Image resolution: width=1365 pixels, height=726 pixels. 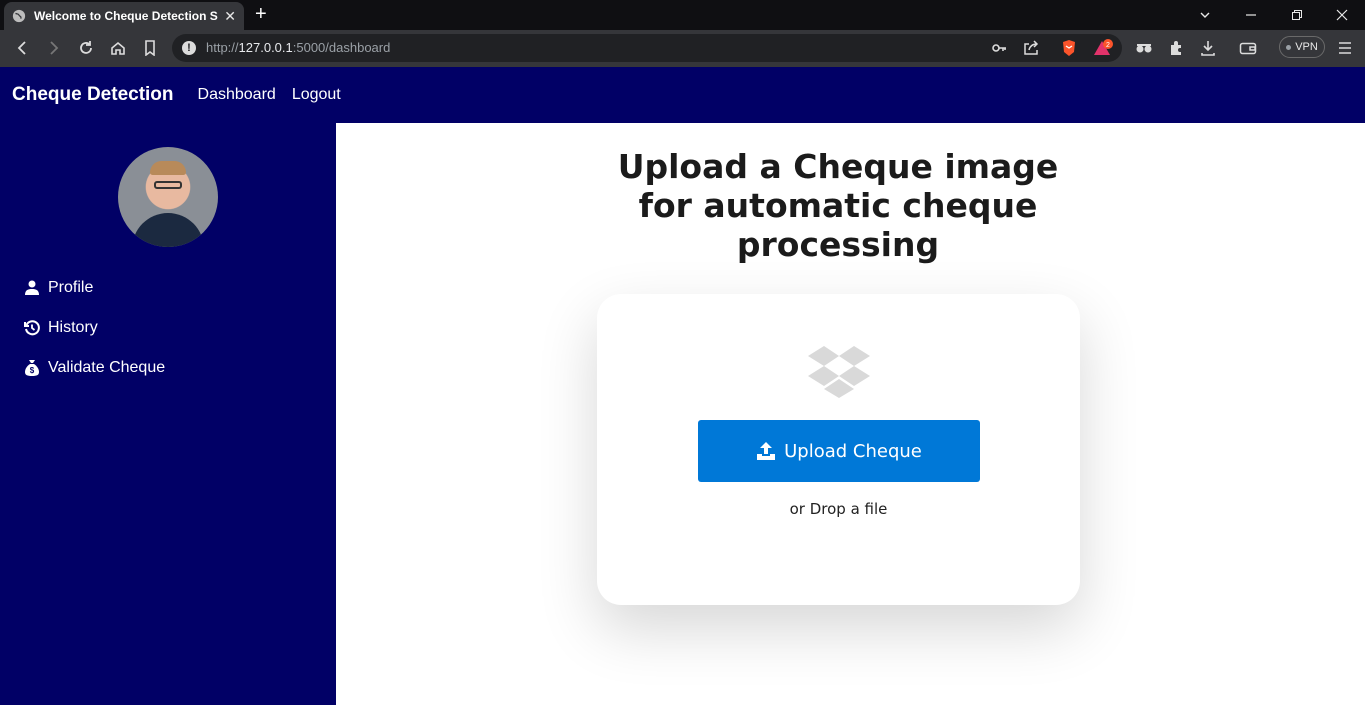 What do you see at coordinates (298, 47) in the screenshot?
I see `url-text: http://127.0.0.1:5000/dashboard` at bounding box center [298, 47].